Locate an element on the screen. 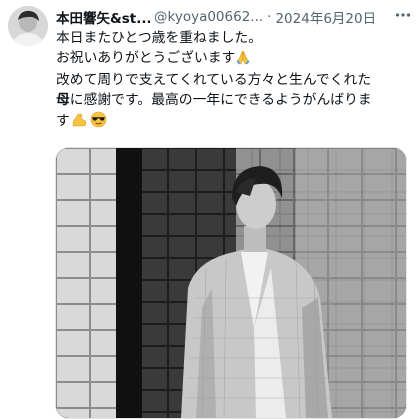 Image resolution: width=420 pixels, height=419 pixels. folded-hands-emoji-icon is located at coordinates (243, 60).